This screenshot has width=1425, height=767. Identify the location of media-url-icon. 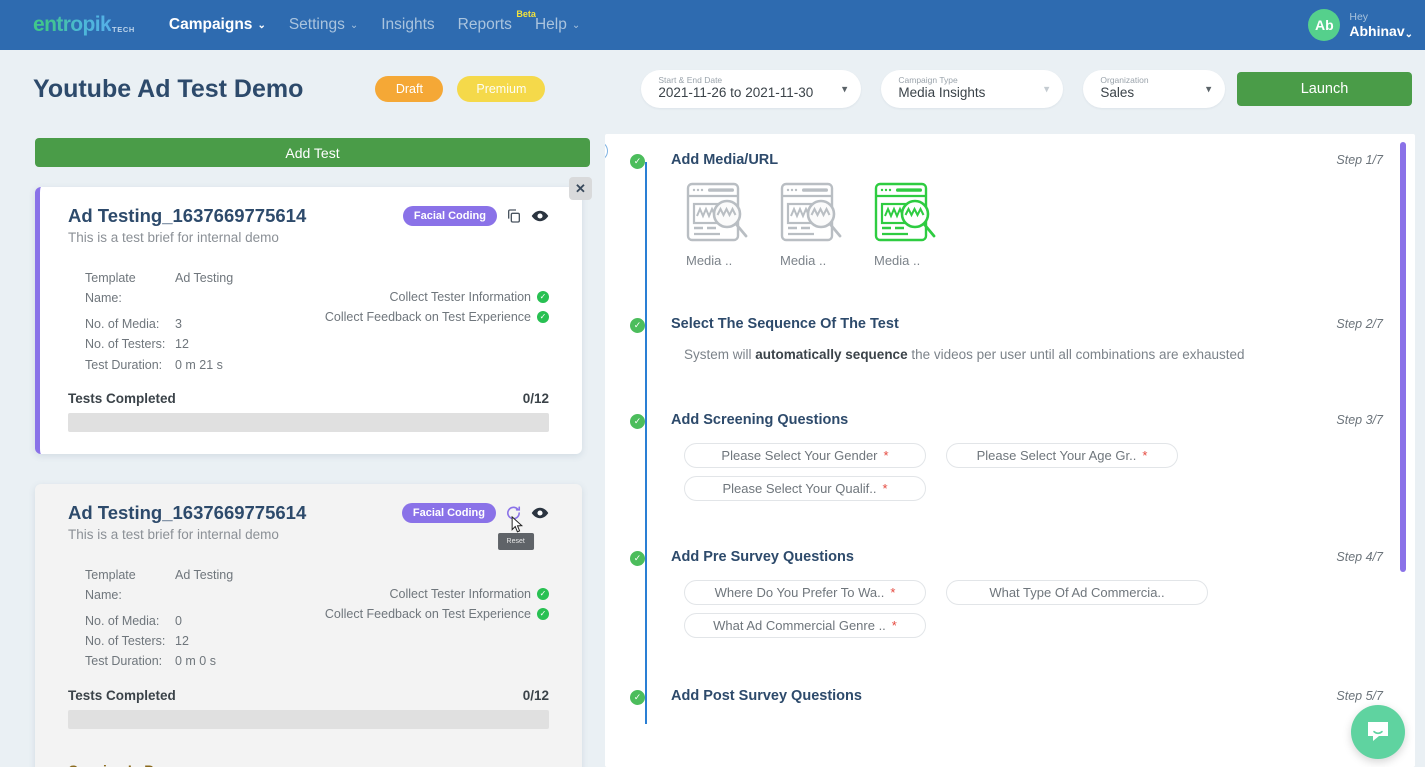
(717, 212).